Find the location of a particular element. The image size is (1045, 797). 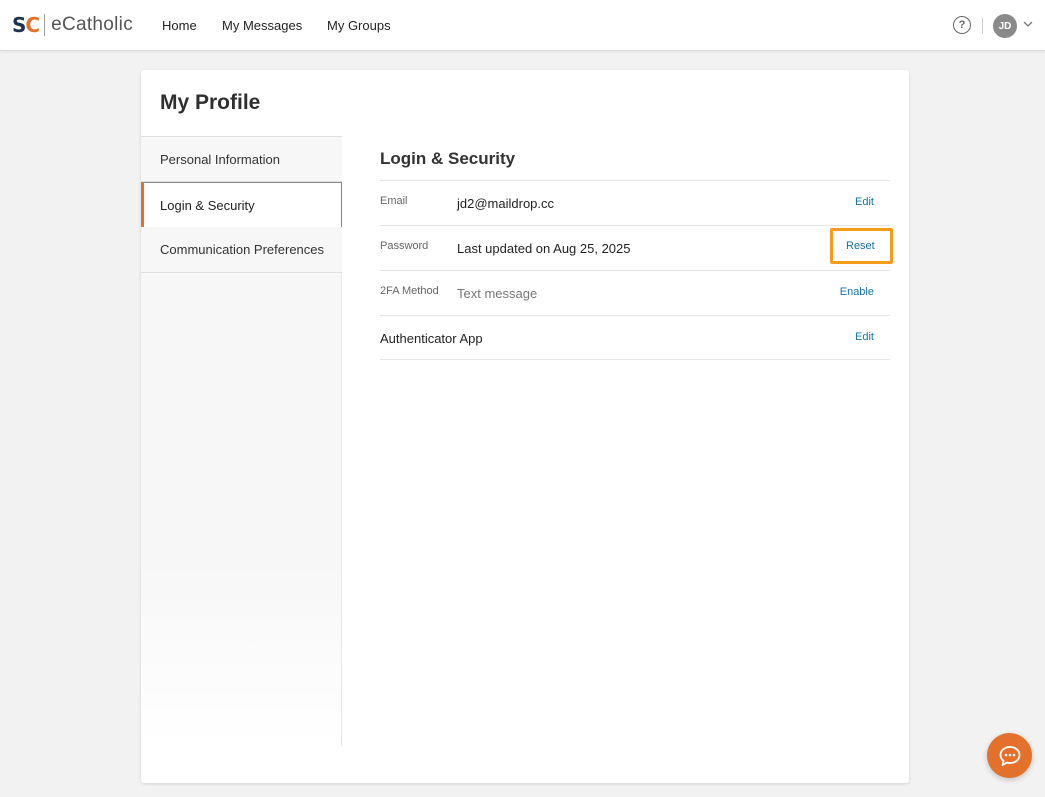

sidebar-item-login-security: Login & Security is located at coordinates (241, 205).